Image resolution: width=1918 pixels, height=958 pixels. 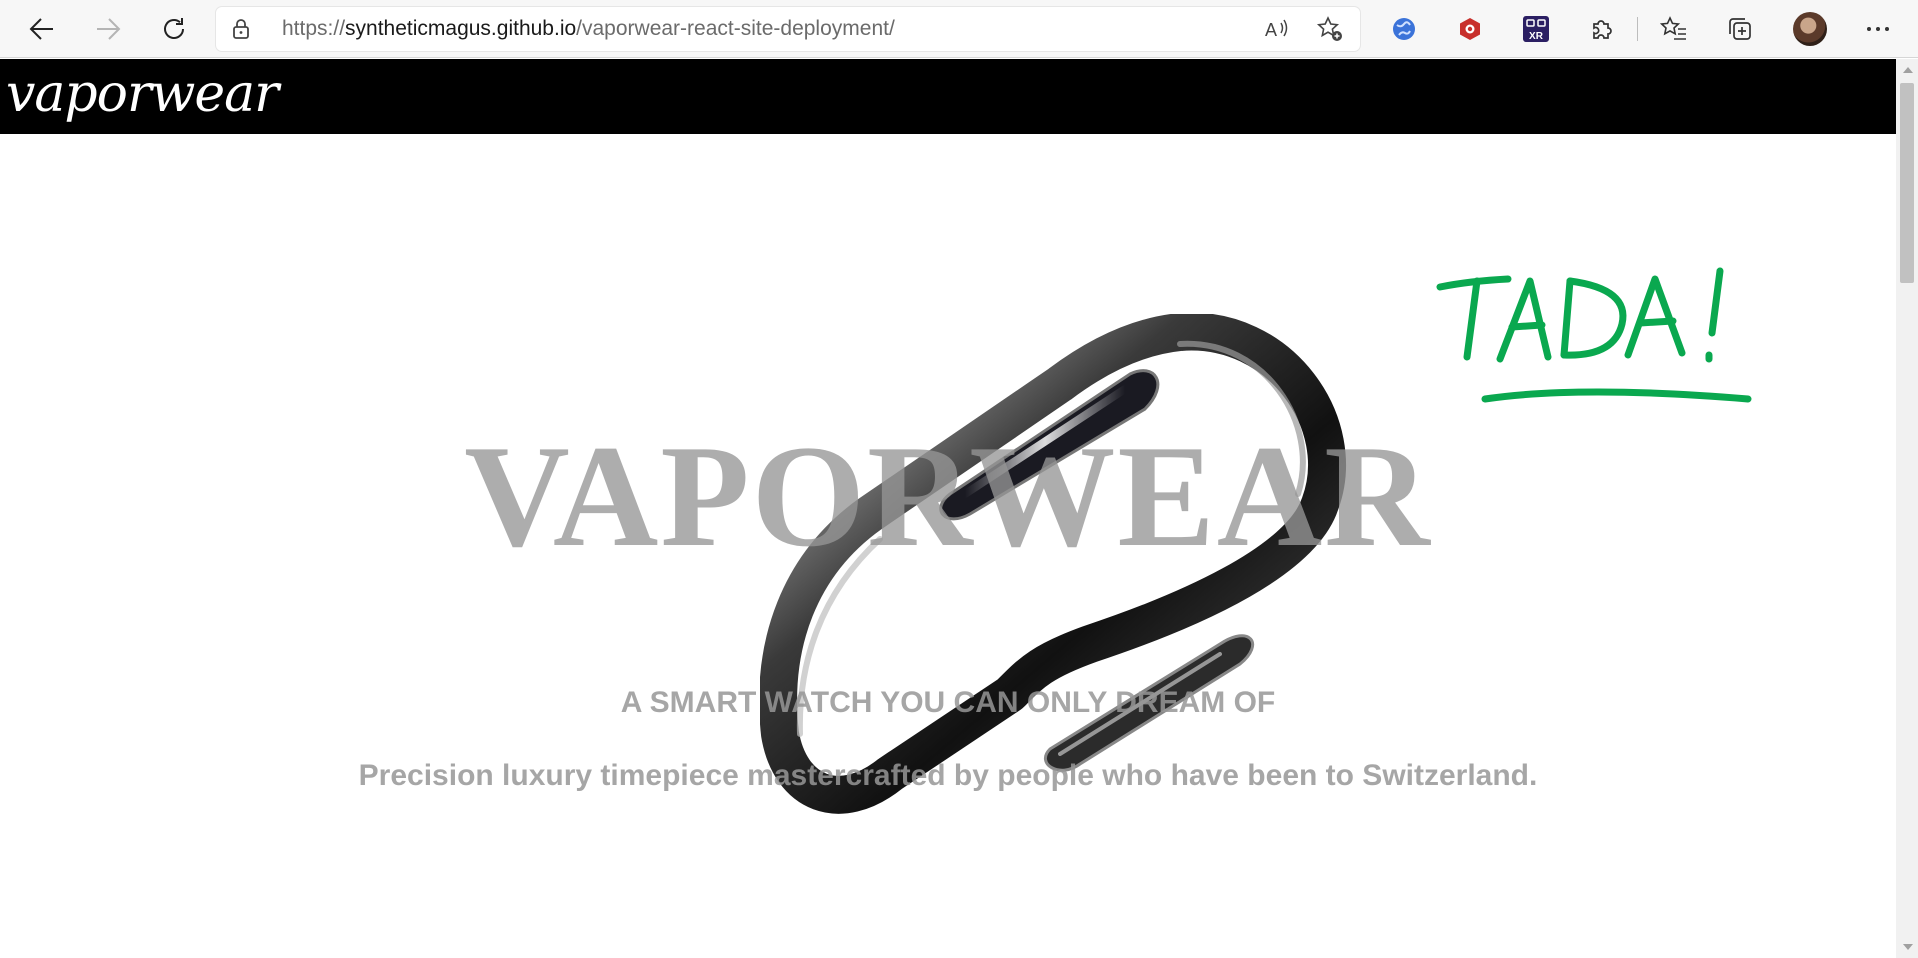 What do you see at coordinates (1637, 29) in the screenshot?
I see `toolbar-separator` at bounding box center [1637, 29].